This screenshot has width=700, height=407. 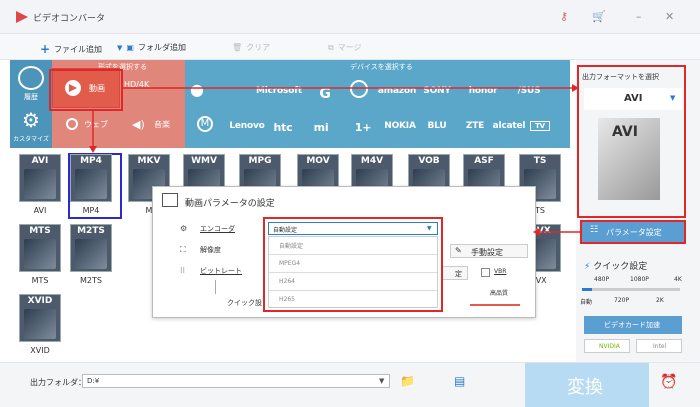 I want to click on alarm-clock-icon: ⏰, so click(x=668, y=382).